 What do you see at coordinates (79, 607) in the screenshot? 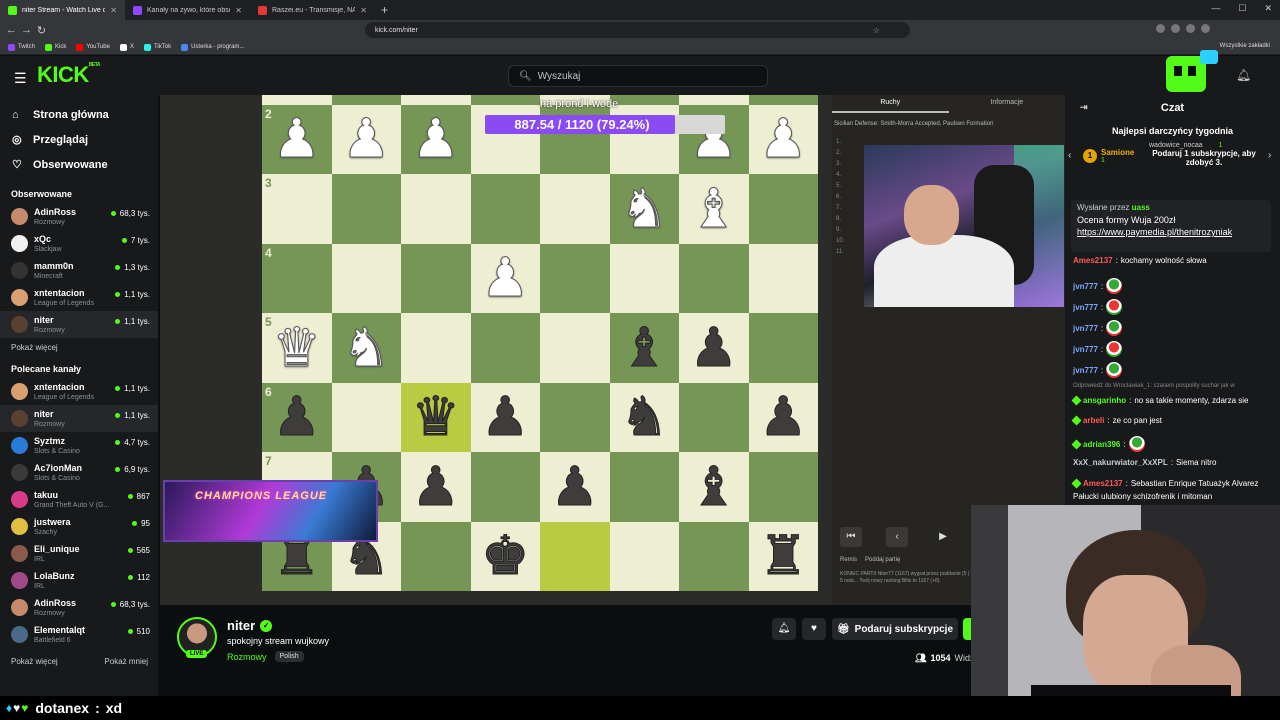
I see `channel-item-adinross: AdinRoss Rozmowy 68,3 tys.` at bounding box center [79, 607].